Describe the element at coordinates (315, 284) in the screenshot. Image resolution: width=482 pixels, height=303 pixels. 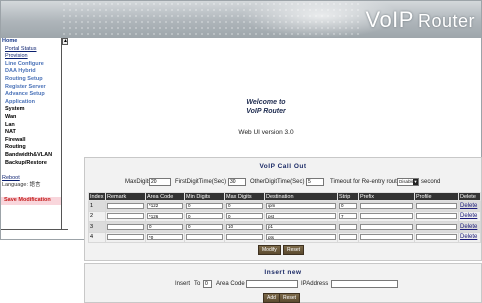
I see `insert-ip-address-label: IPAddress` at that location.